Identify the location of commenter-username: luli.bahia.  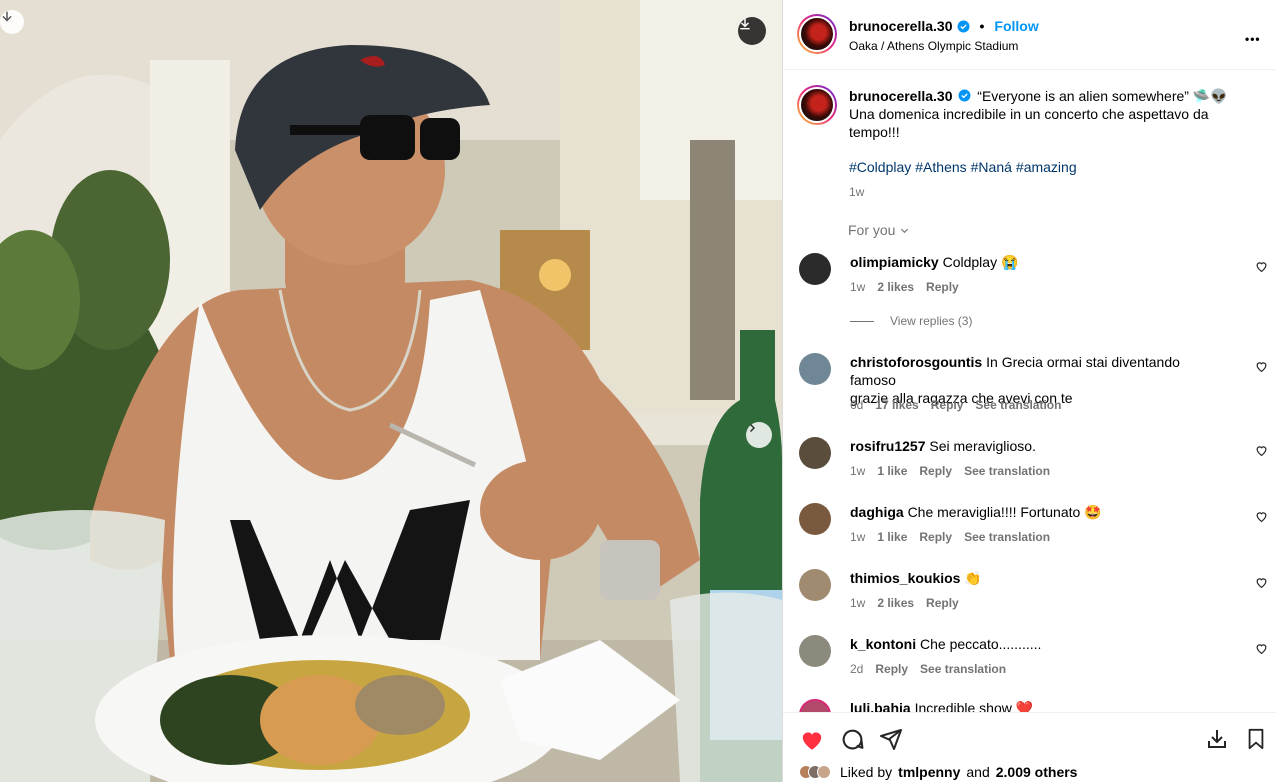
(880, 706).